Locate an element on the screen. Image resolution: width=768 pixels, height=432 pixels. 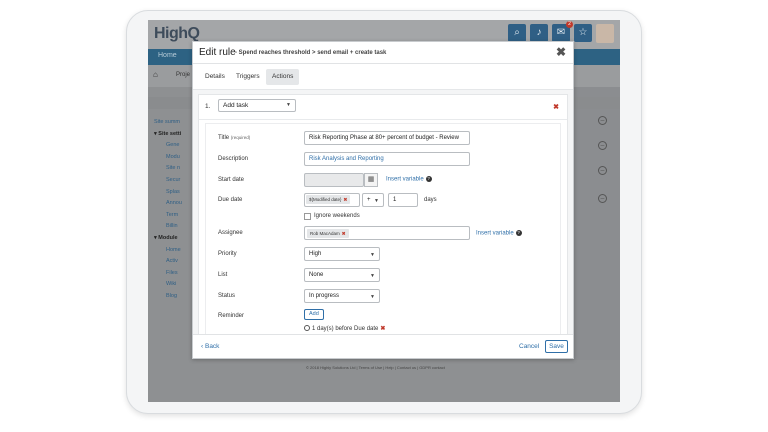
cancel-button: Cancel is located at coordinates (529, 346).